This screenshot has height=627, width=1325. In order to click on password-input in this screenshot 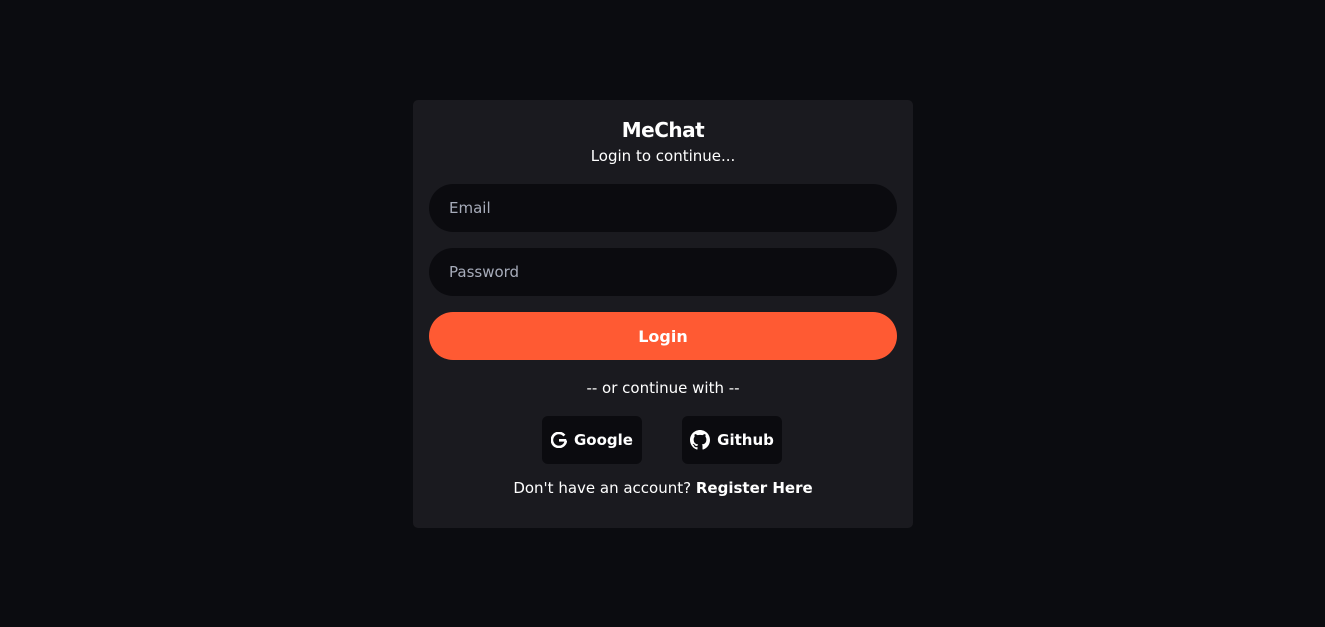, I will do `click(663, 272)`.